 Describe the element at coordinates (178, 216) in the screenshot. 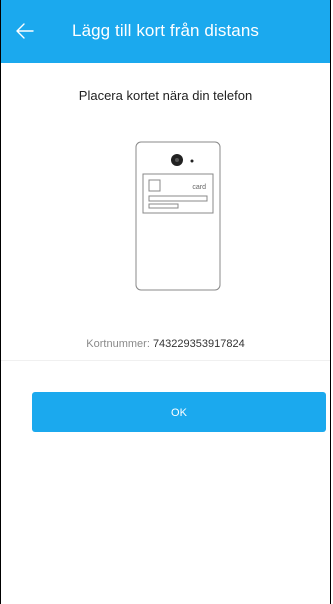

I see `phone-with-card-icon: card` at that location.